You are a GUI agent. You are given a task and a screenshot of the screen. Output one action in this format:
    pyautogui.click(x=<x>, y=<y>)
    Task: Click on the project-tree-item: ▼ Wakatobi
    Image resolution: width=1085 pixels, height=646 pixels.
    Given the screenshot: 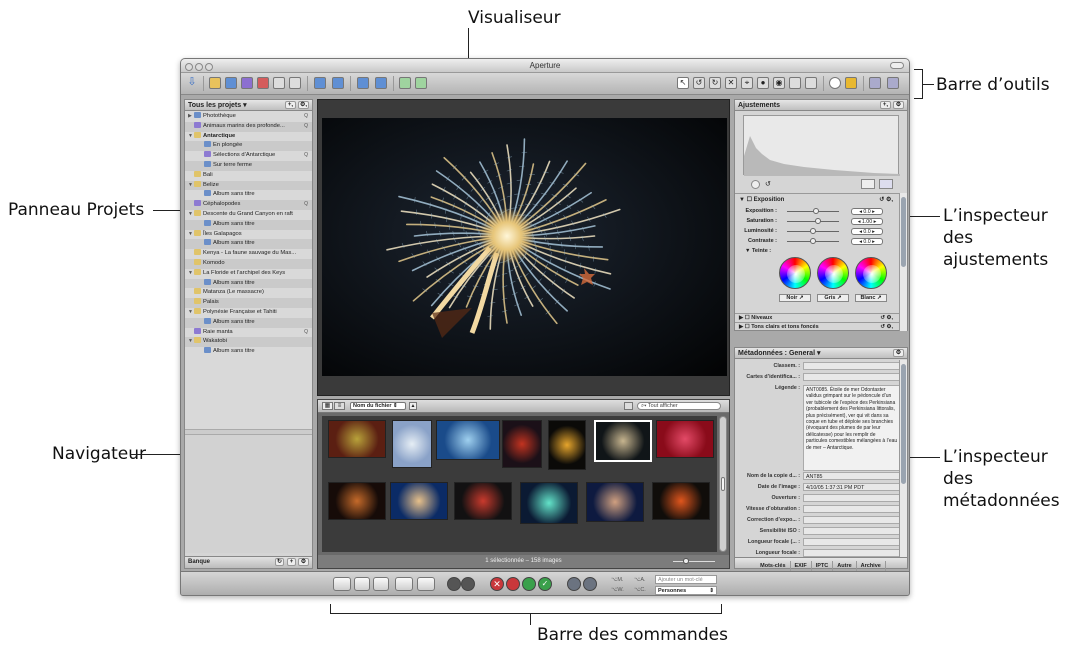 What is the action you would take?
    pyautogui.click(x=248, y=342)
    